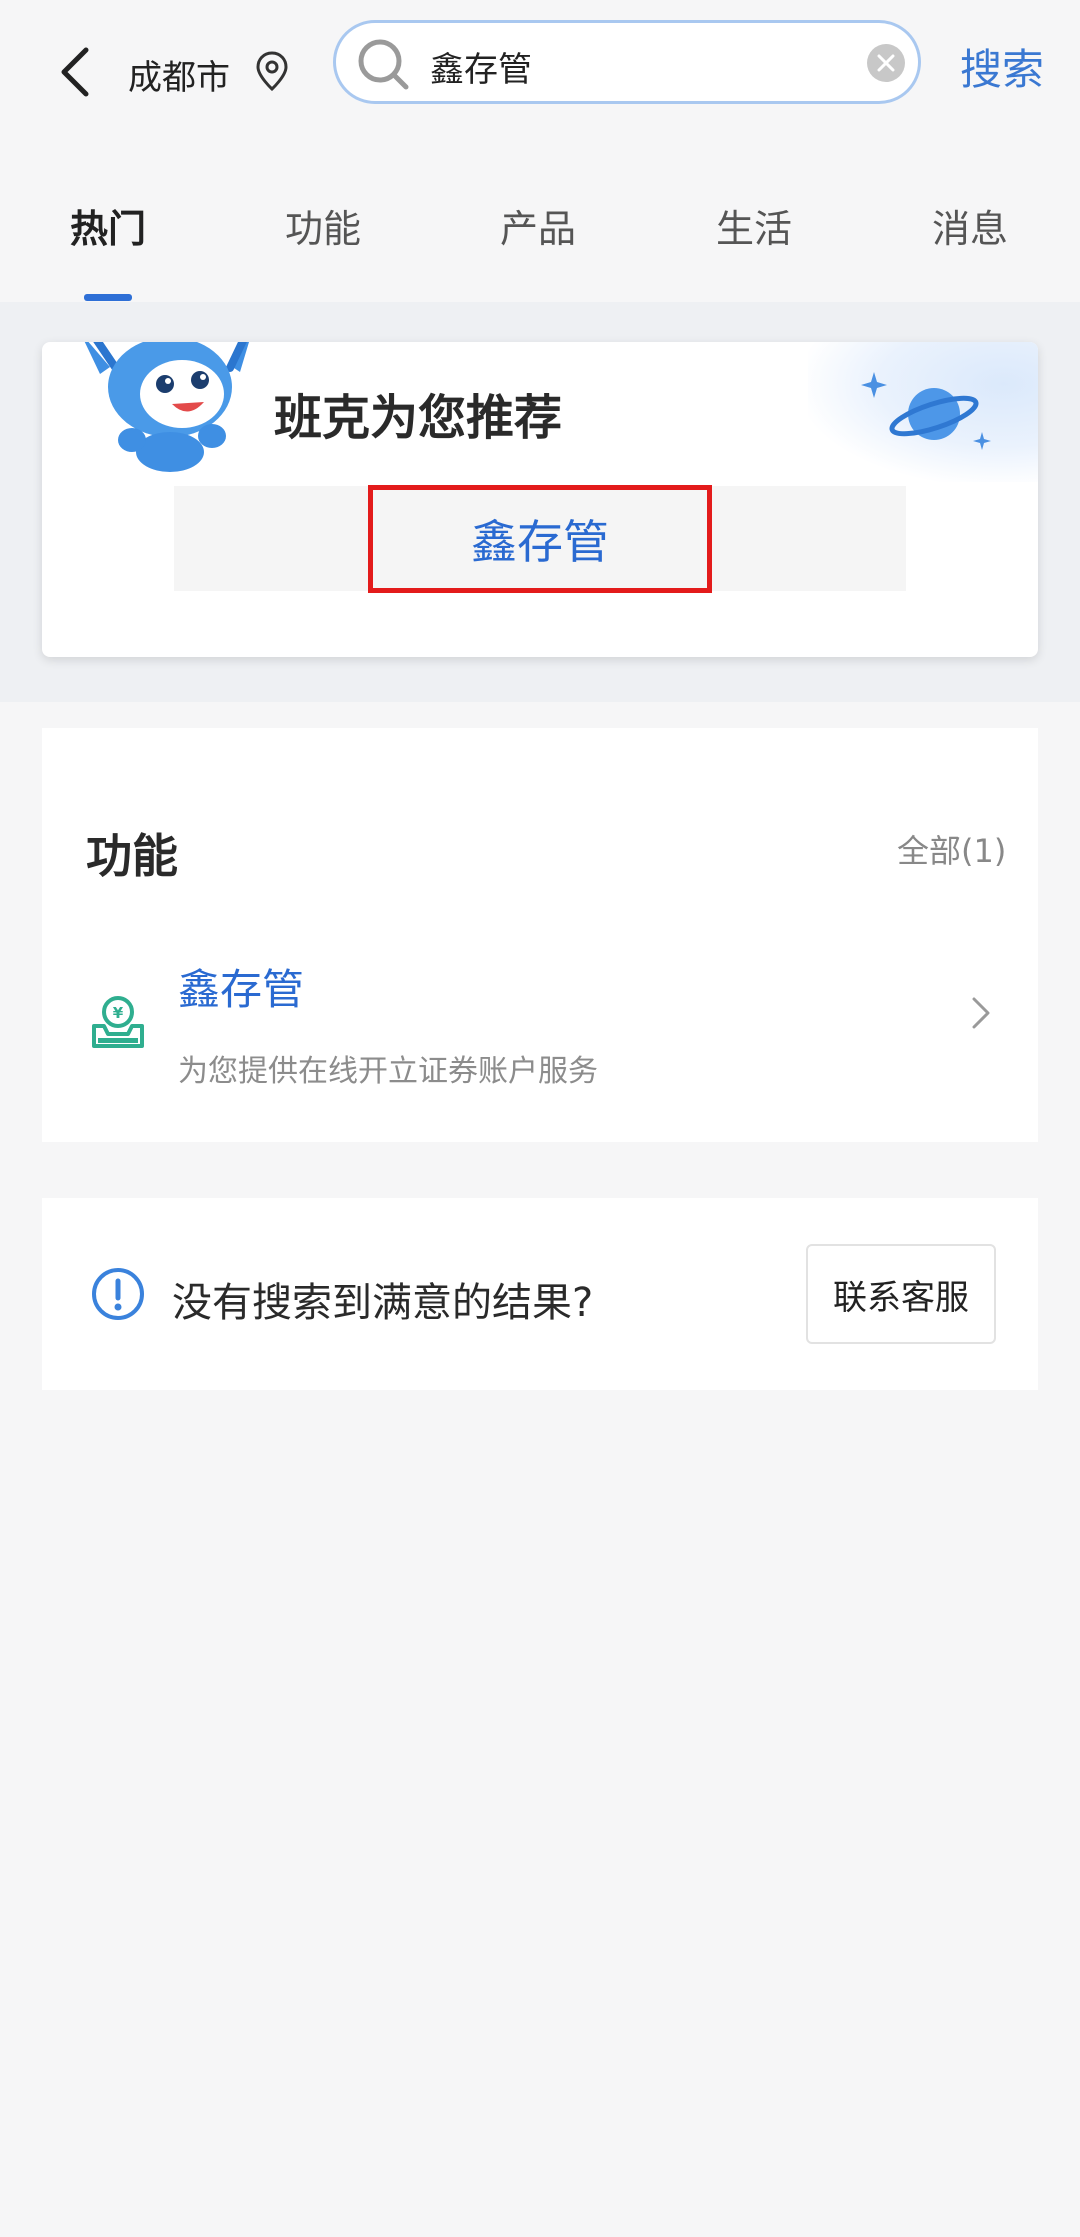 The image size is (1080, 2237). I want to click on location-pin-icon, so click(272, 71).